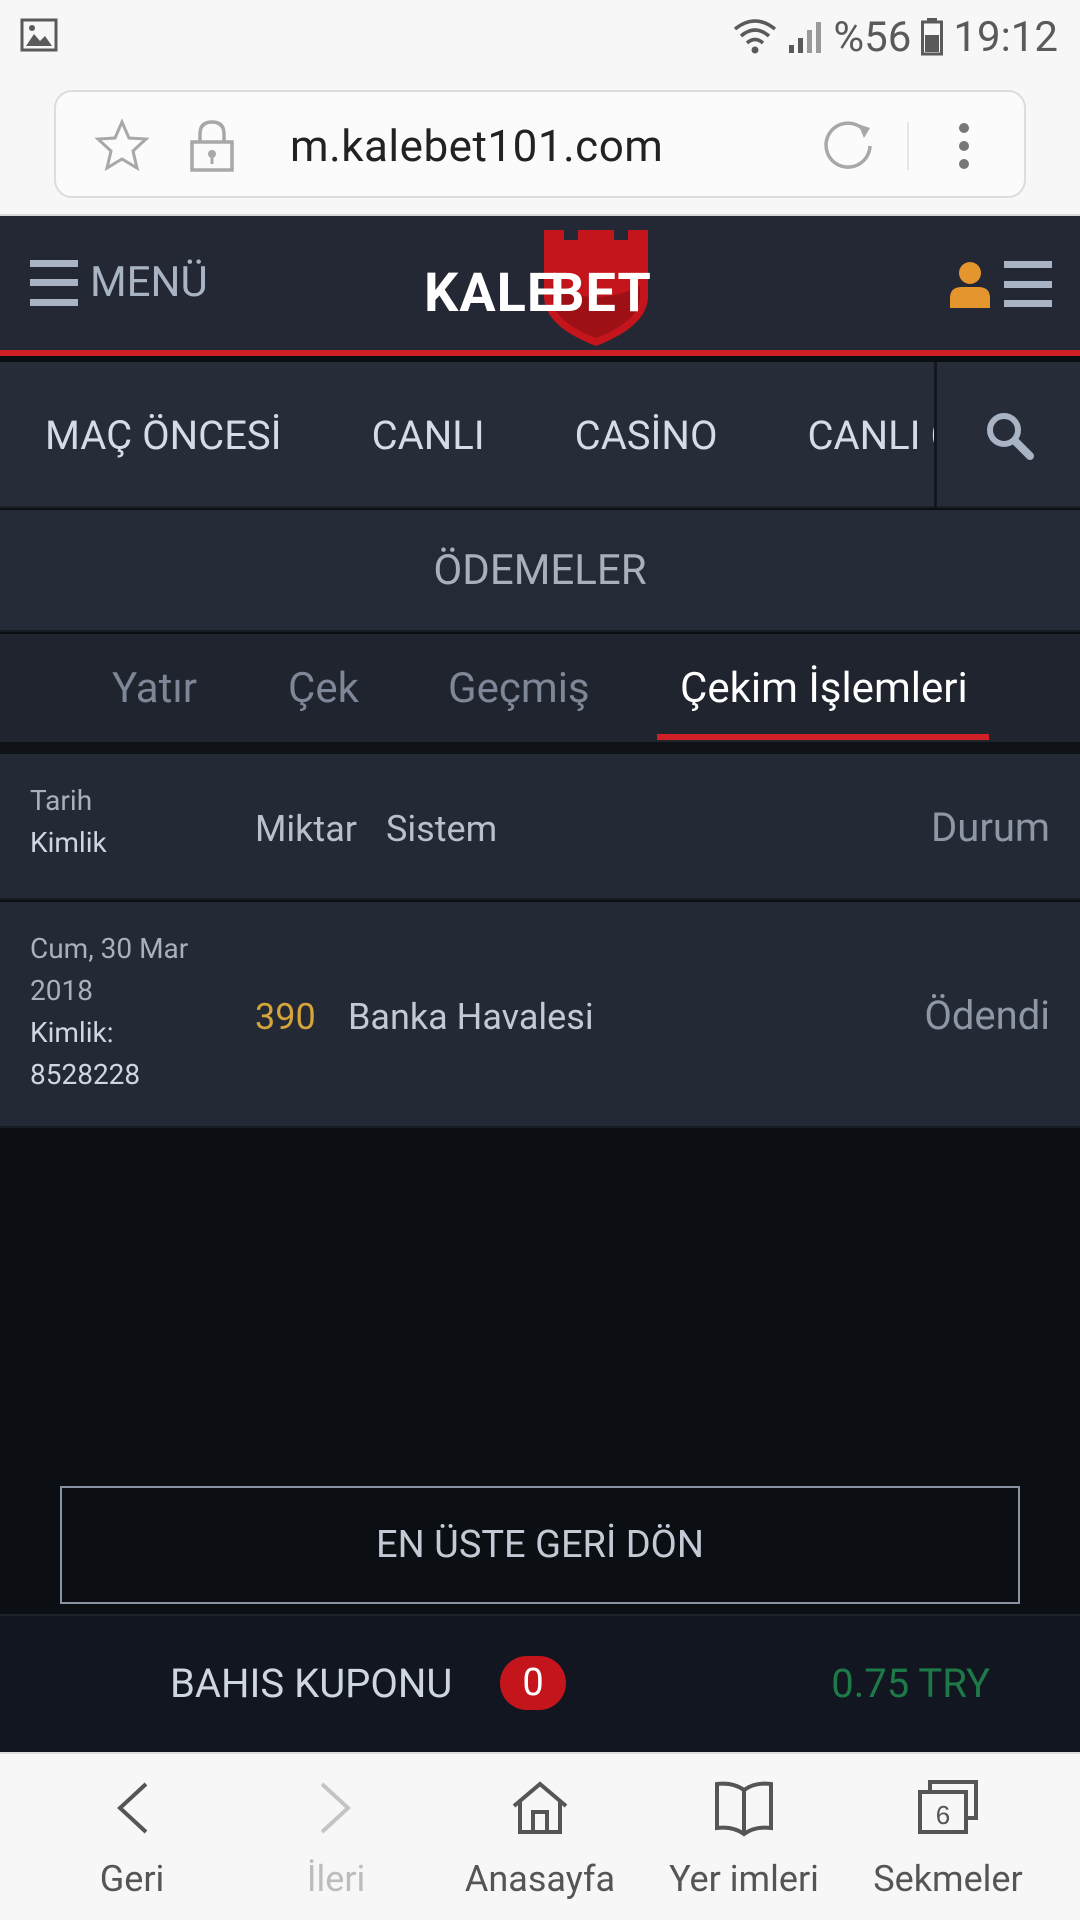 The image size is (1080, 1920). Describe the element at coordinates (72, 1032) in the screenshot. I see `row-id-label: Kimlik:` at that location.